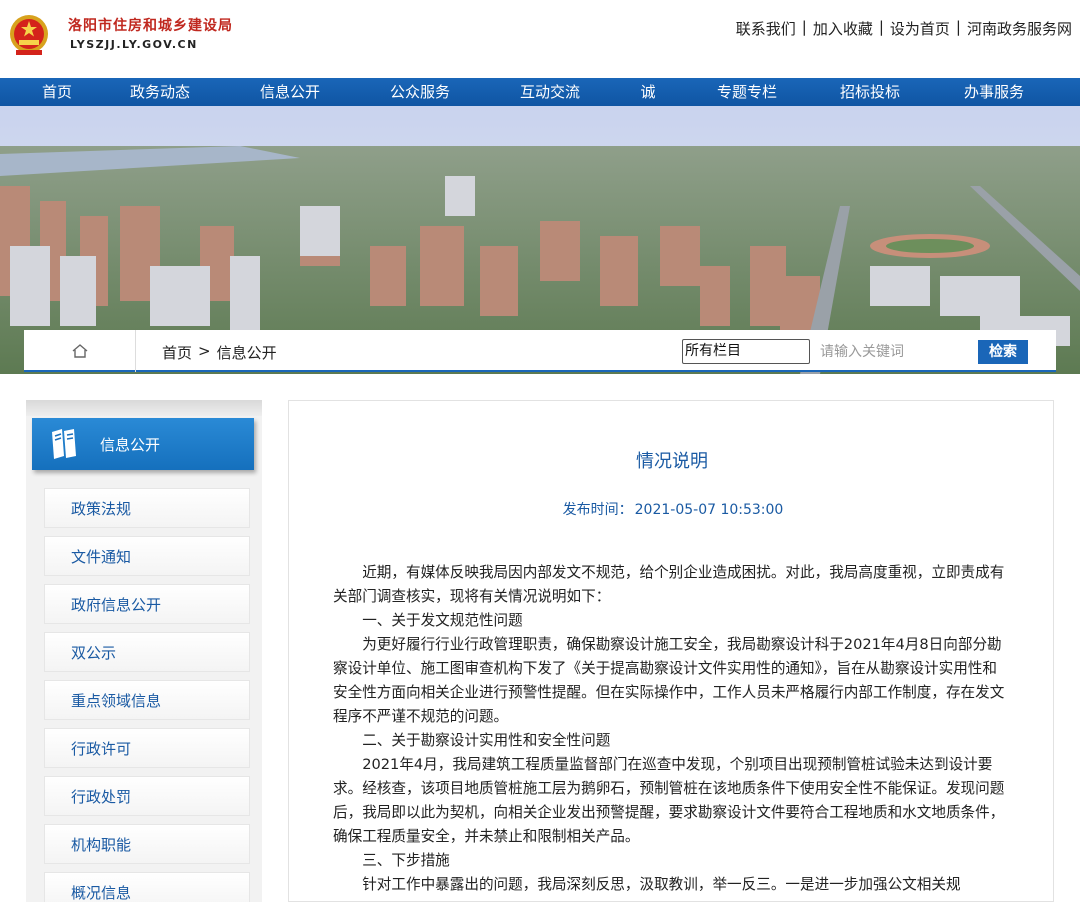 This screenshot has height=902, width=1080. I want to click on publish-time: 2021-05-07 10:53:00, so click(709, 510).